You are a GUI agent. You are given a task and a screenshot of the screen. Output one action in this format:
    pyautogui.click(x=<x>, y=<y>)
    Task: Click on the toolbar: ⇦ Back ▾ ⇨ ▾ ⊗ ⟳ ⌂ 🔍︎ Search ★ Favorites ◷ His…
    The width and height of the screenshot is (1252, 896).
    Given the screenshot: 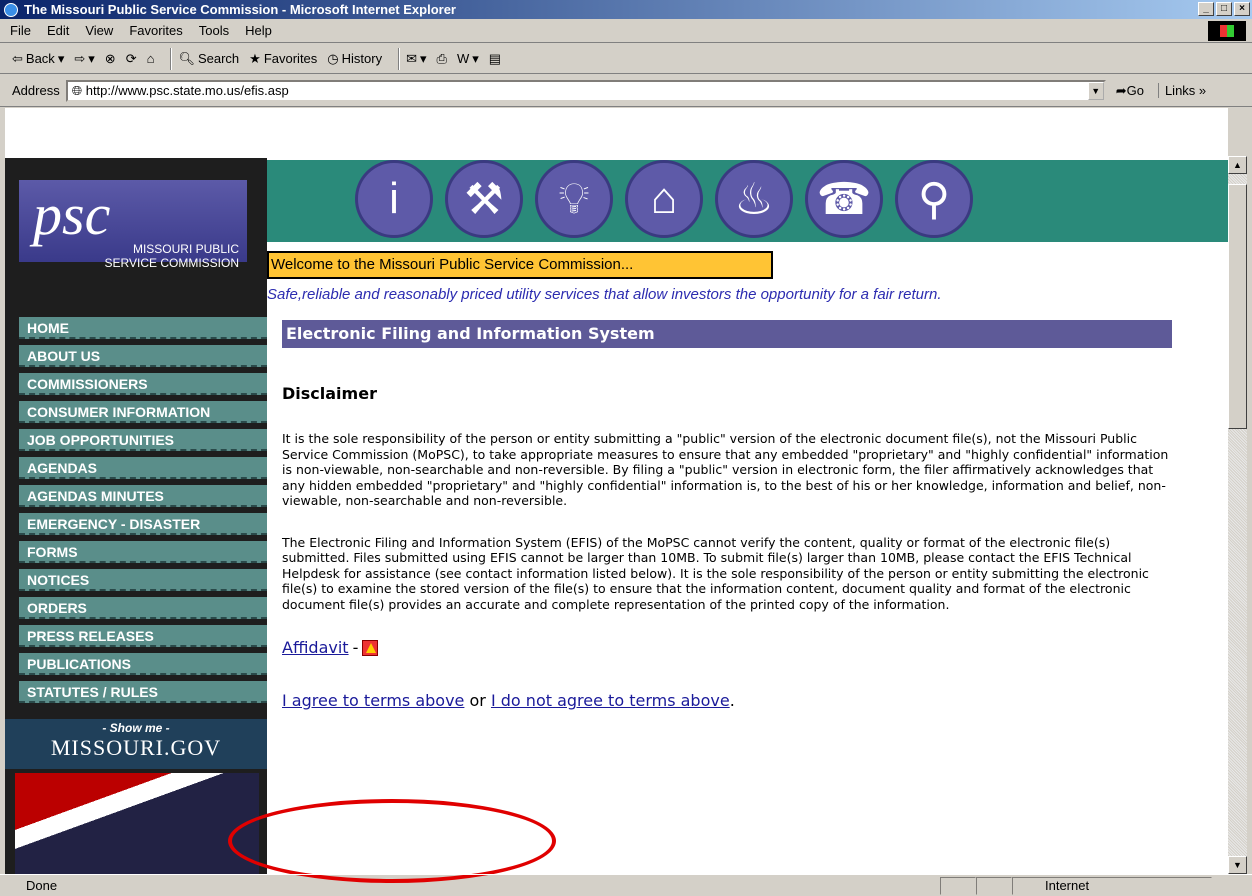 What is the action you would take?
    pyautogui.click(x=626, y=59)
    